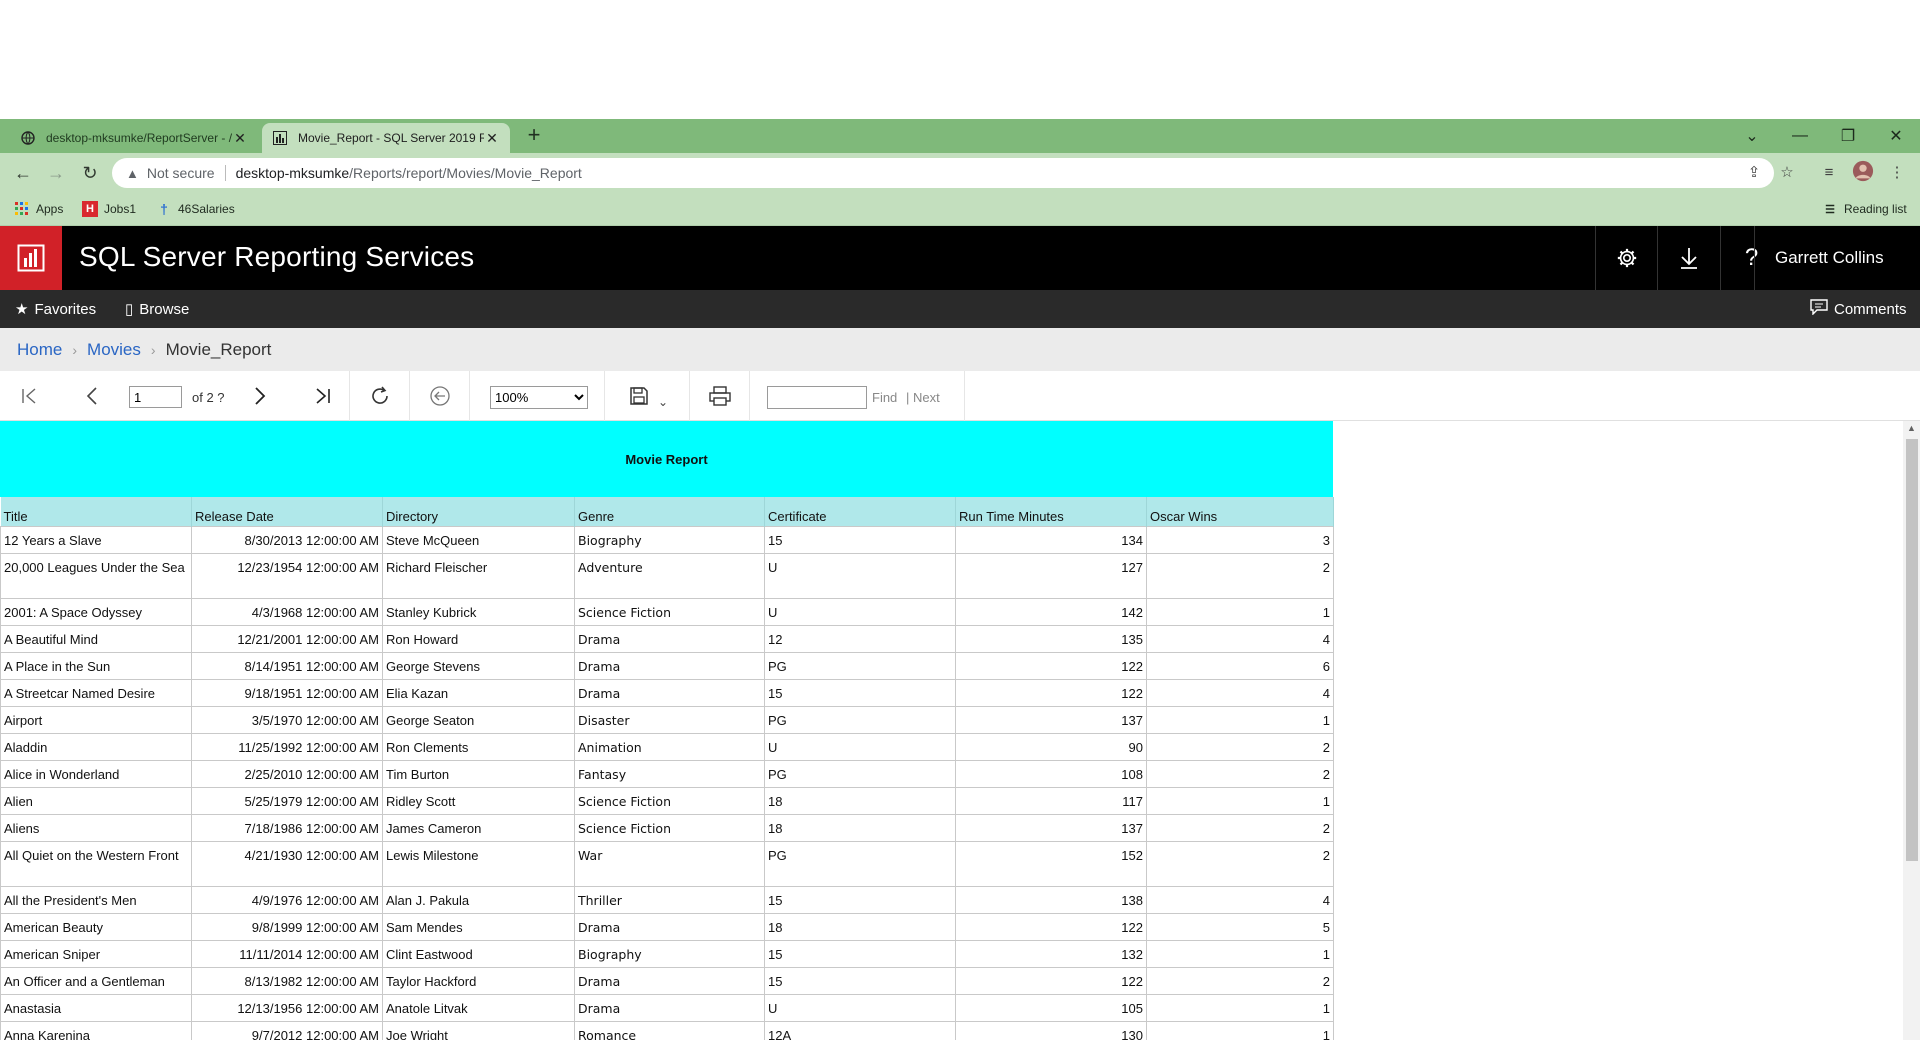 The image size is (1920, 1040). I want to click on bookmark-star-icon: ☆, so click(1787, 172).